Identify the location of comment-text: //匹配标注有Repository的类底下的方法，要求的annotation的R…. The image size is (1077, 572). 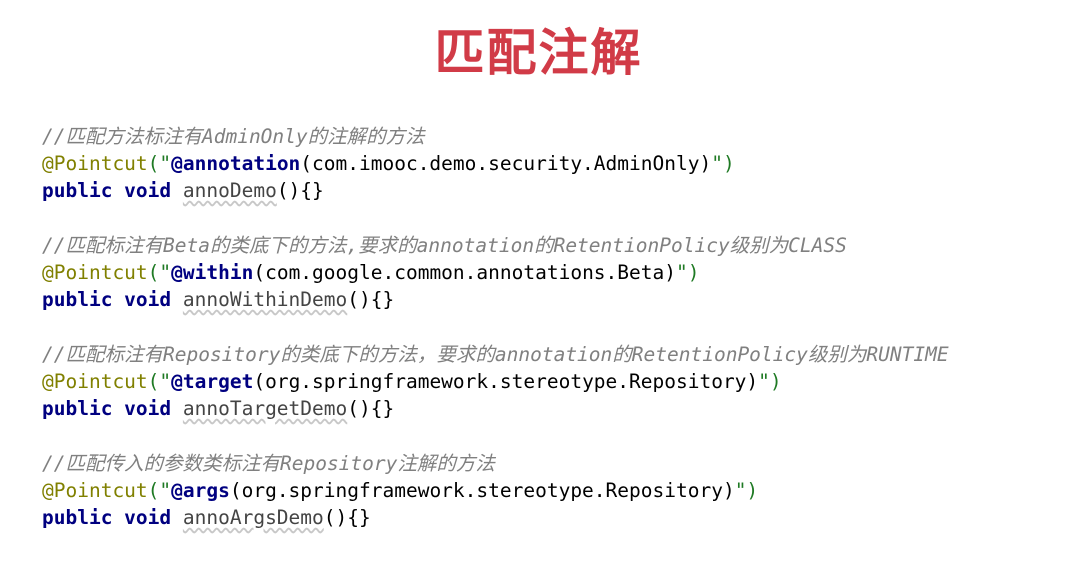
(495, 354).